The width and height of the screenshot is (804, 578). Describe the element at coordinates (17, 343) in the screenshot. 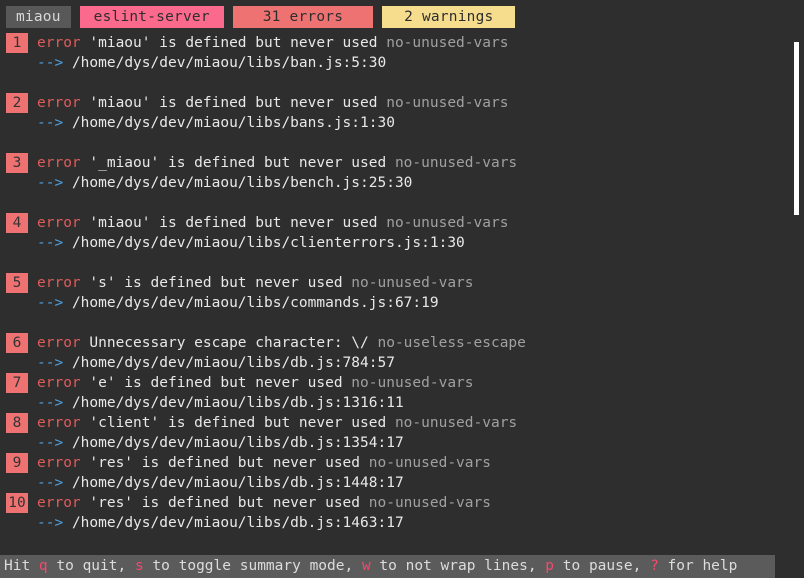

I see `error-index-badge: 6` at that location.